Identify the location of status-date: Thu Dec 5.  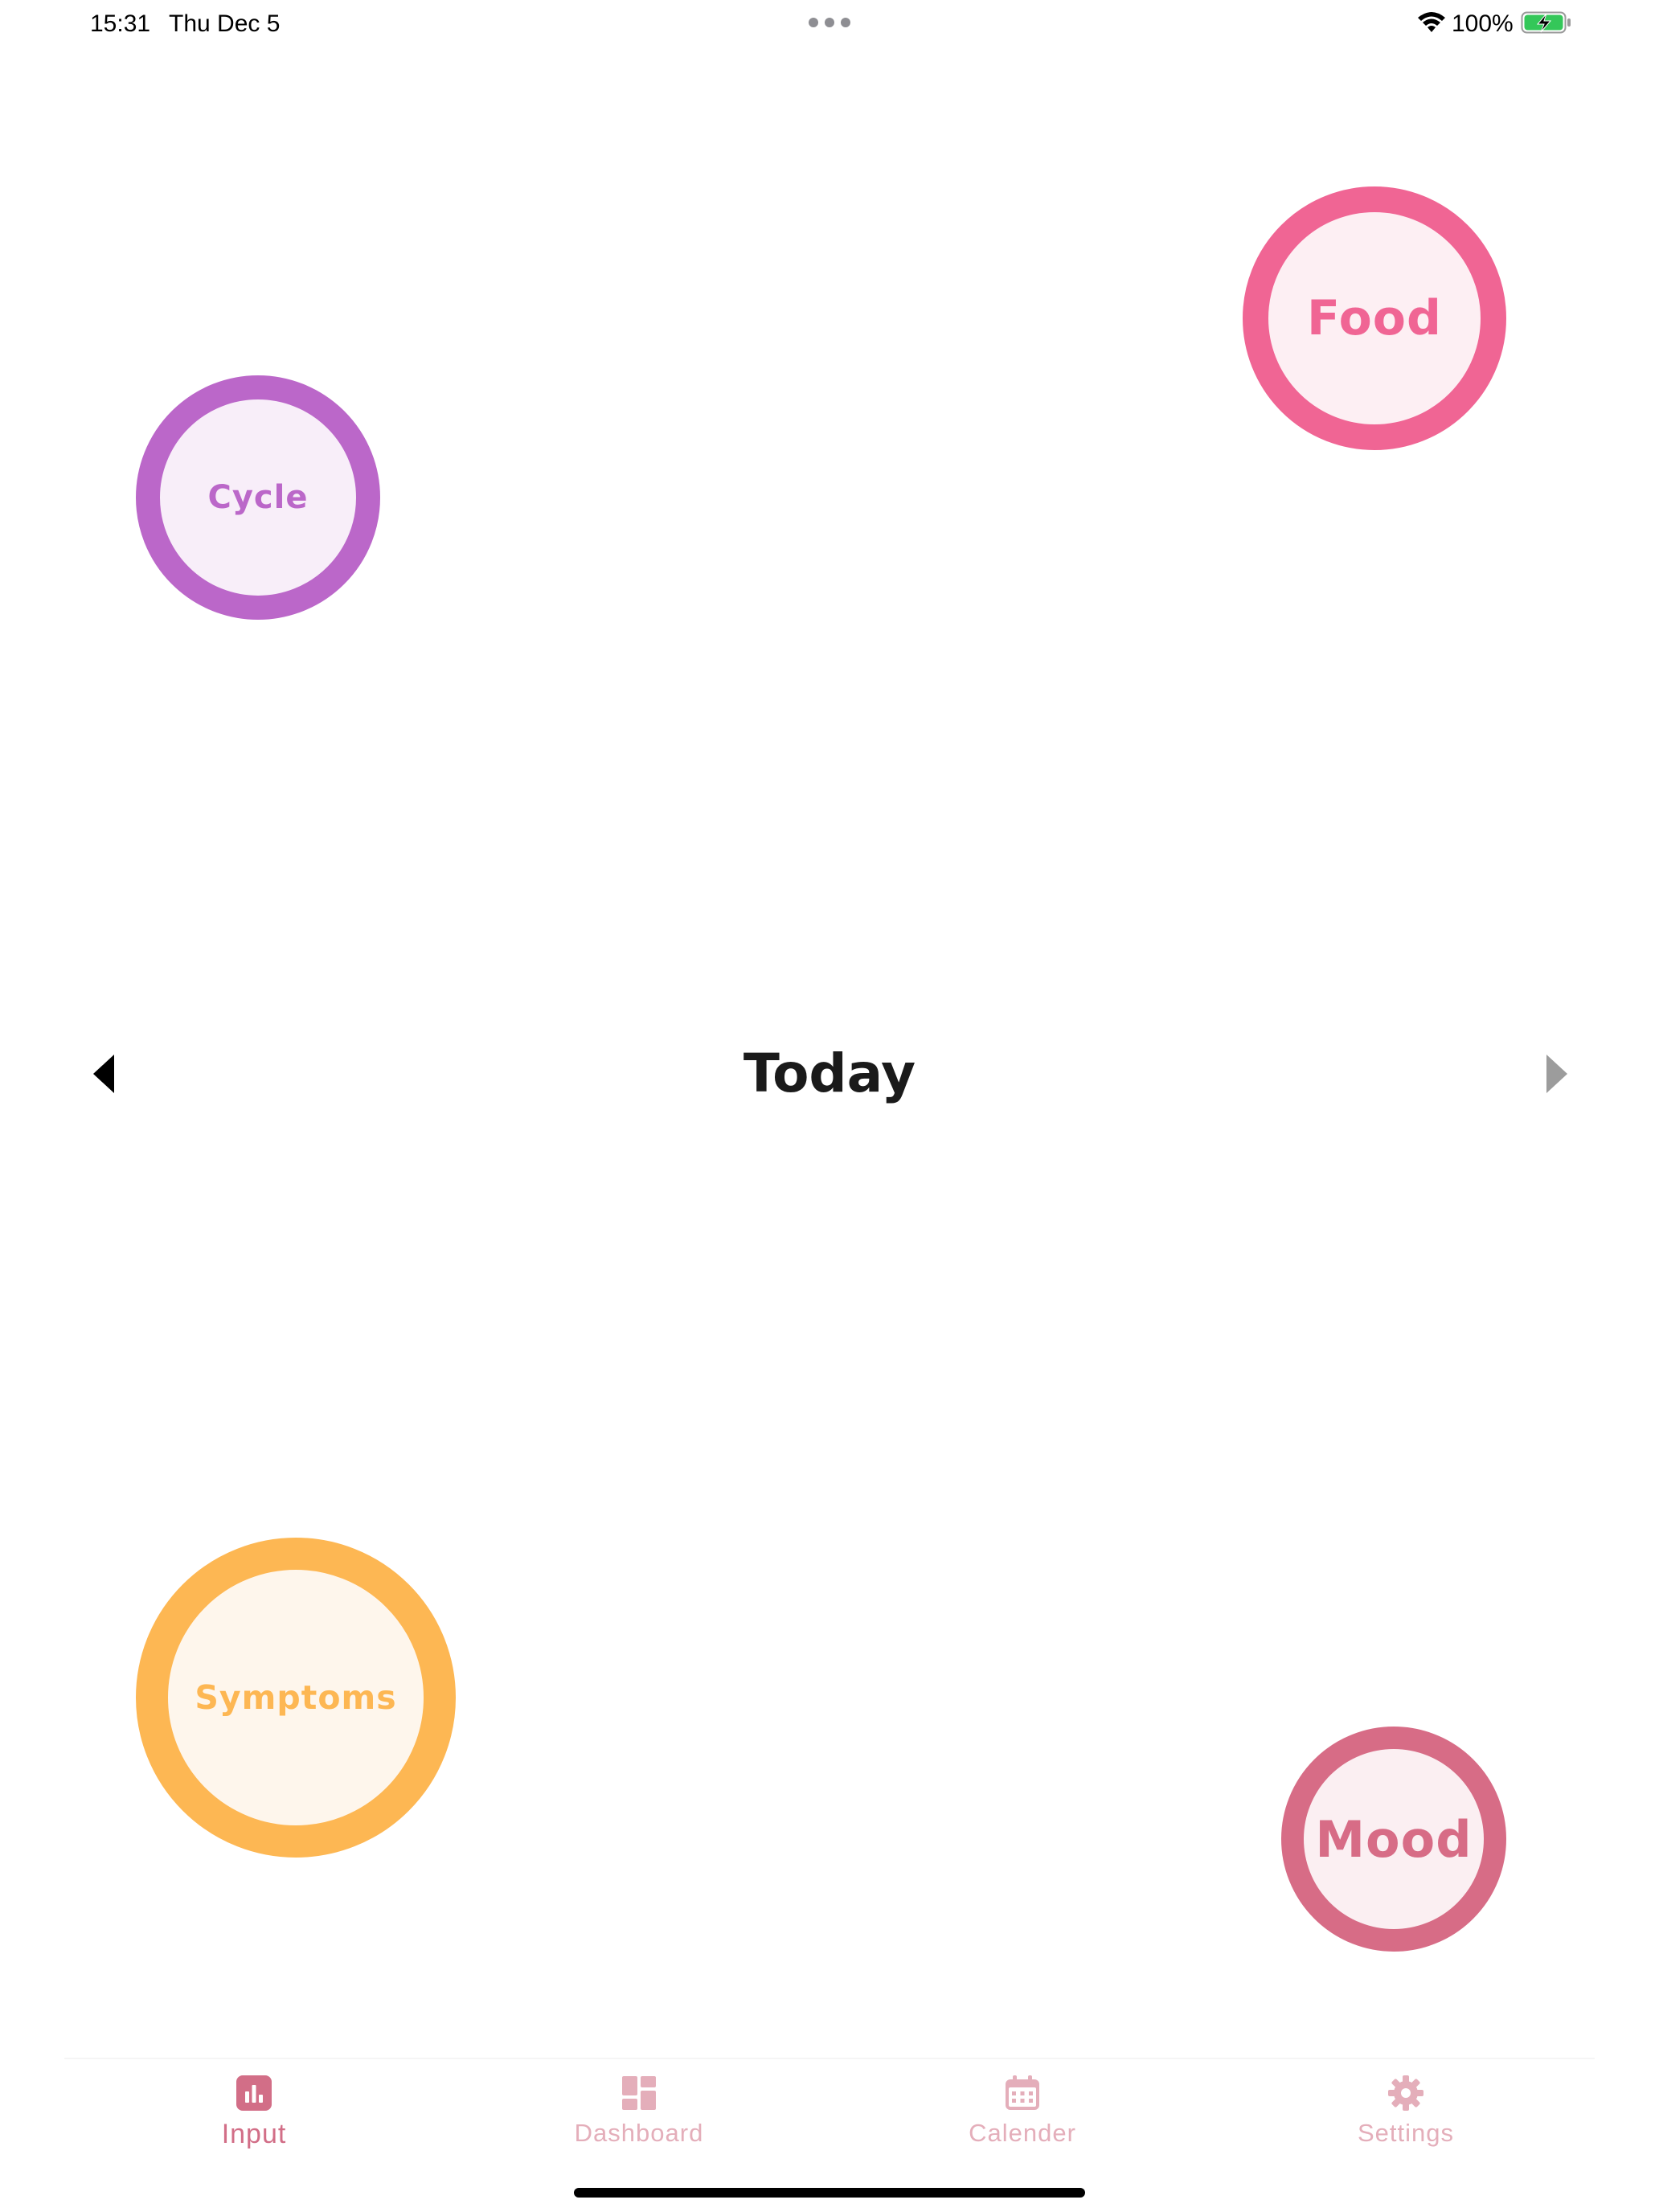
(225, 23).